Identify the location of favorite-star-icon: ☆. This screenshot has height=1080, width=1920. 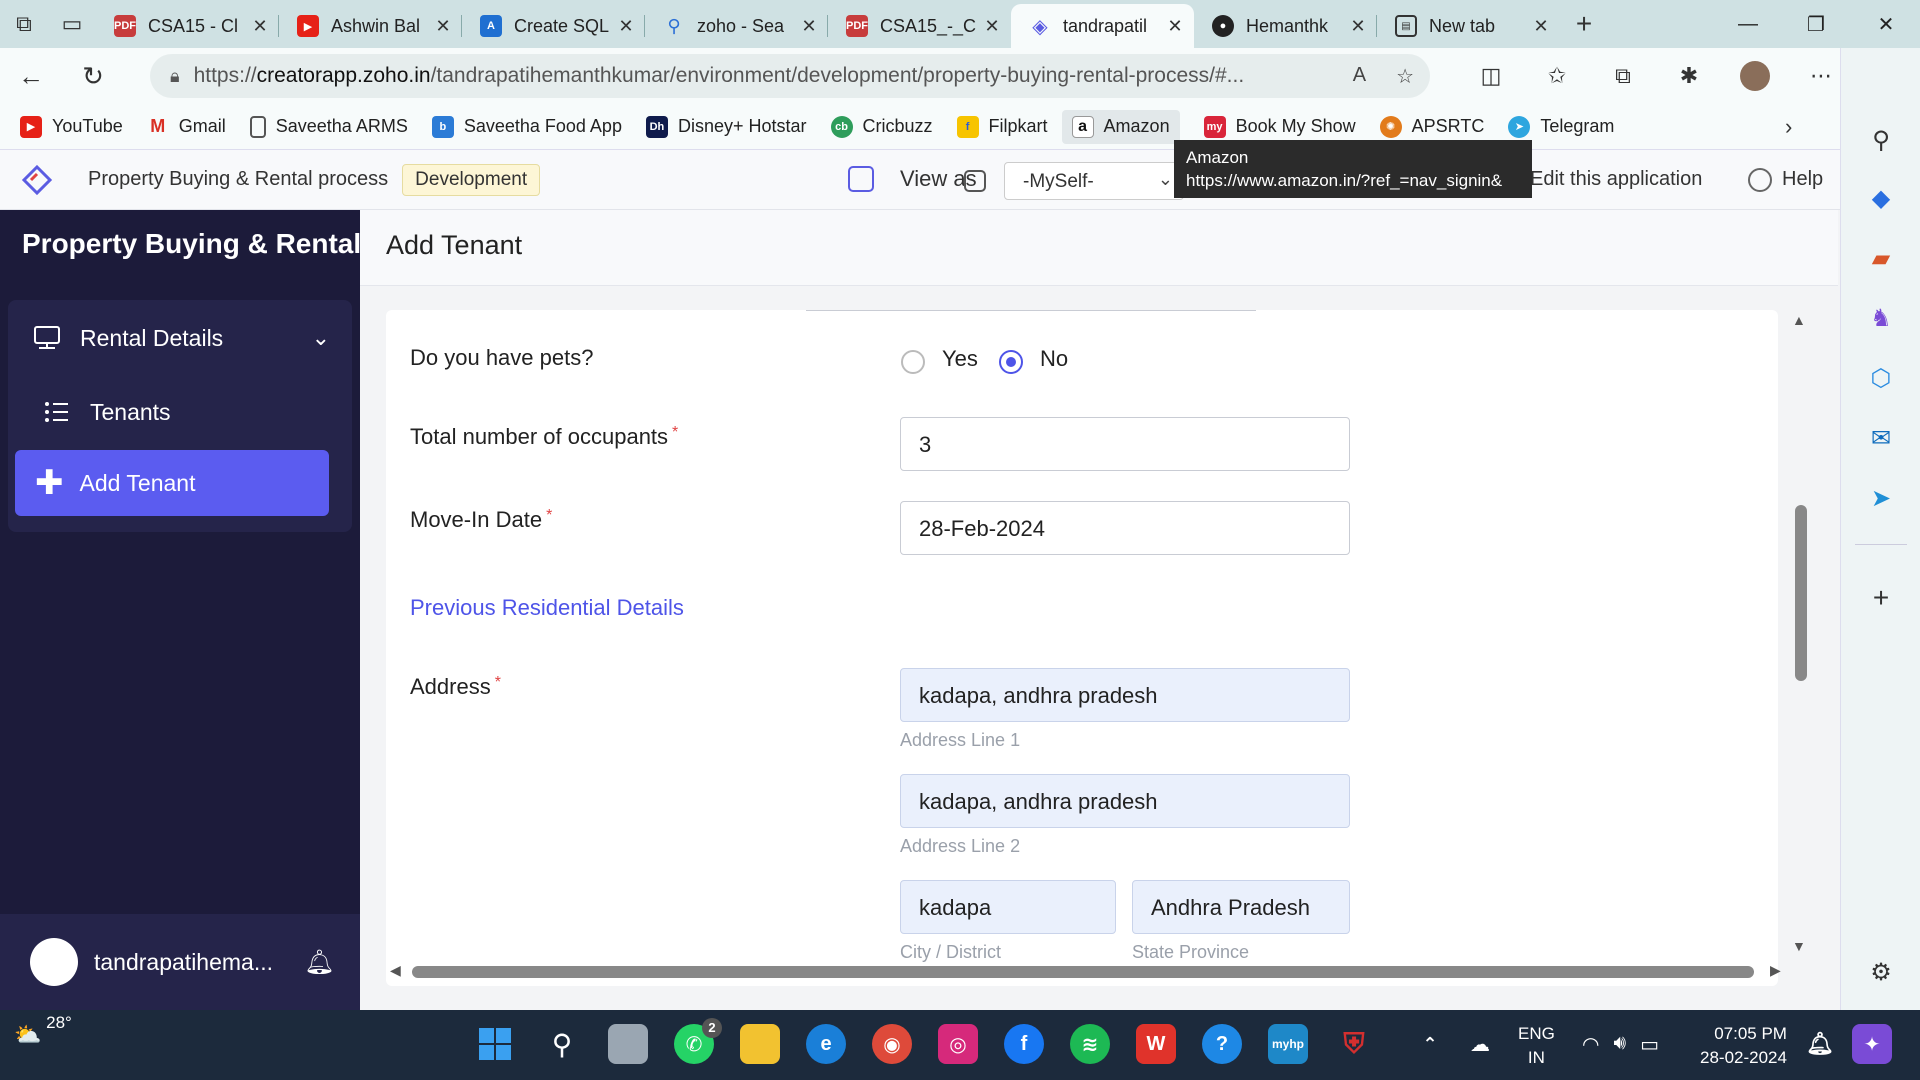
(1405, 76).